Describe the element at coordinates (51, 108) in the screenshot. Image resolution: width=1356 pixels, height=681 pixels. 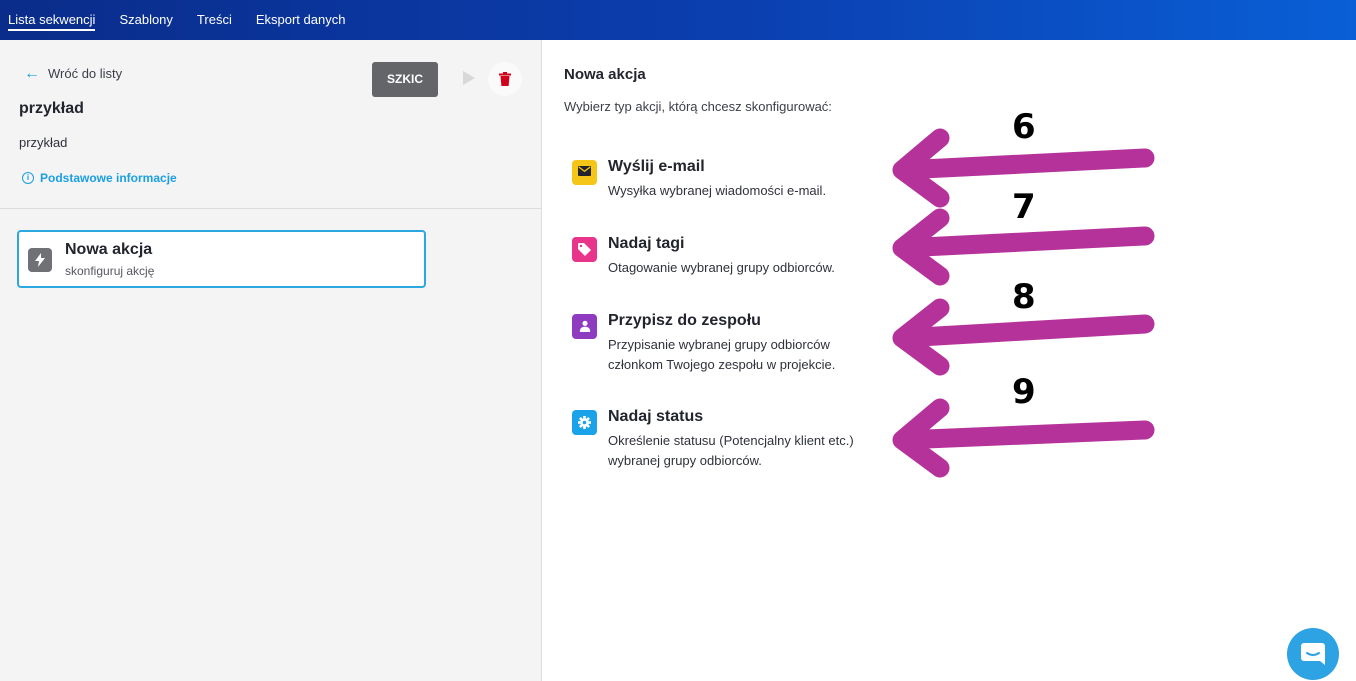
I see `sequence-title: przykład` at that location.